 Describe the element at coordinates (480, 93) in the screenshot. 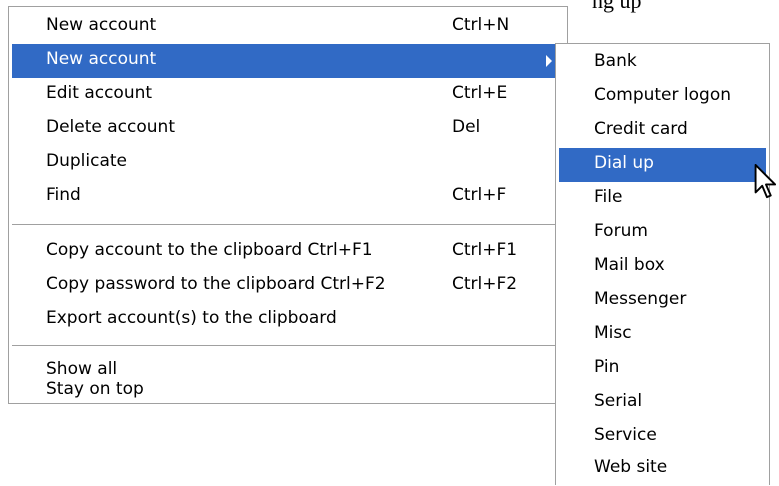

I see `menu-item-shortcut: Ctrl+E` at that location.